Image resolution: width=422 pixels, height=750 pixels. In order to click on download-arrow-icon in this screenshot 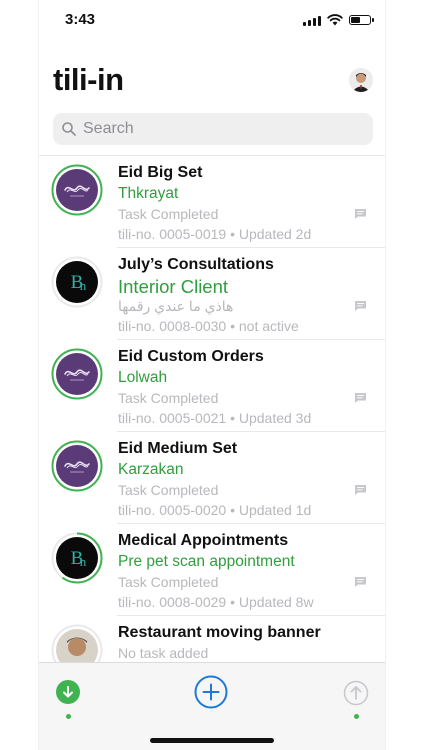, I will do `click(68, 692)`.